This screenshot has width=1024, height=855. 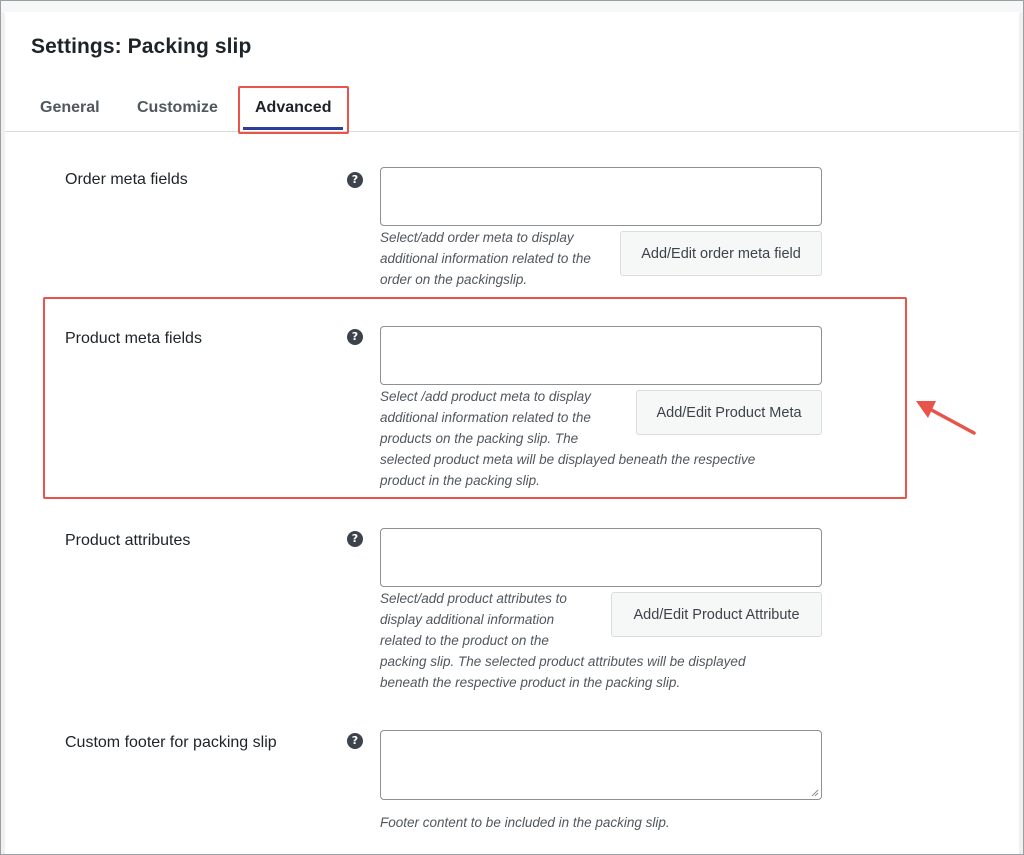 I want to click on custom-footer-label: Custom footer for packing slip, so click(x=171, y=742).